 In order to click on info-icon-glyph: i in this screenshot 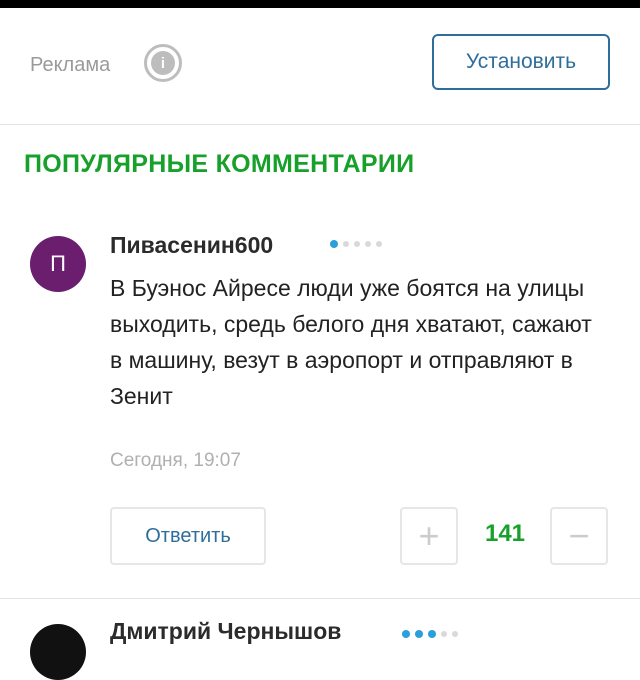, I will do `click(163, 63)`.